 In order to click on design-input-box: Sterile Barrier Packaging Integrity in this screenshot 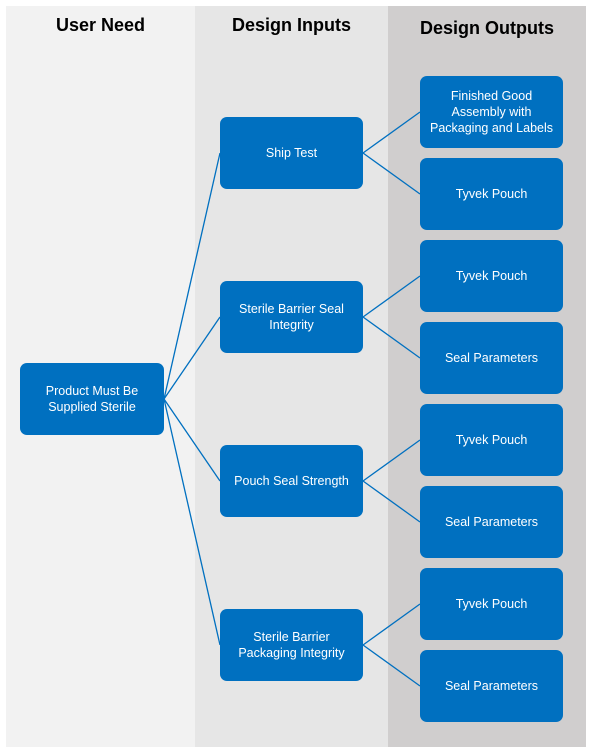, I will do `click(291, 645)`.